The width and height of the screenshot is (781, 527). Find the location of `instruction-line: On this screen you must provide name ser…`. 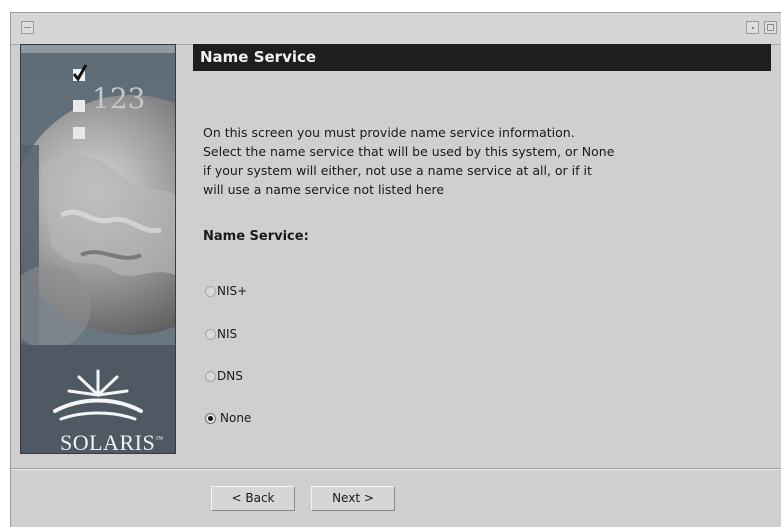

instruction-line: On this screen you must provide name ser… is located at coordinates (389, 132).